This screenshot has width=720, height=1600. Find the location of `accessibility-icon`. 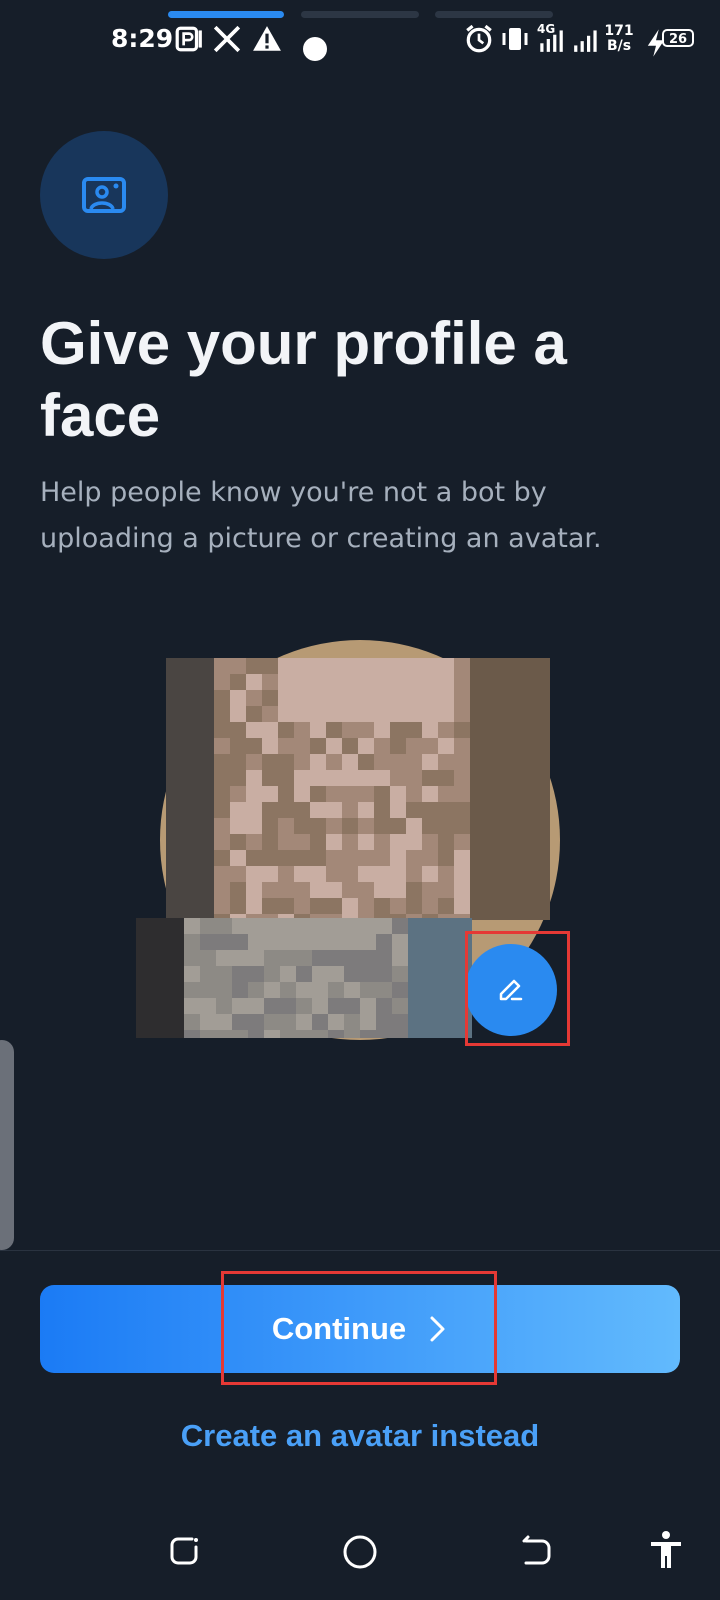

accessibility-icon is located at coordinates (666, 1550).